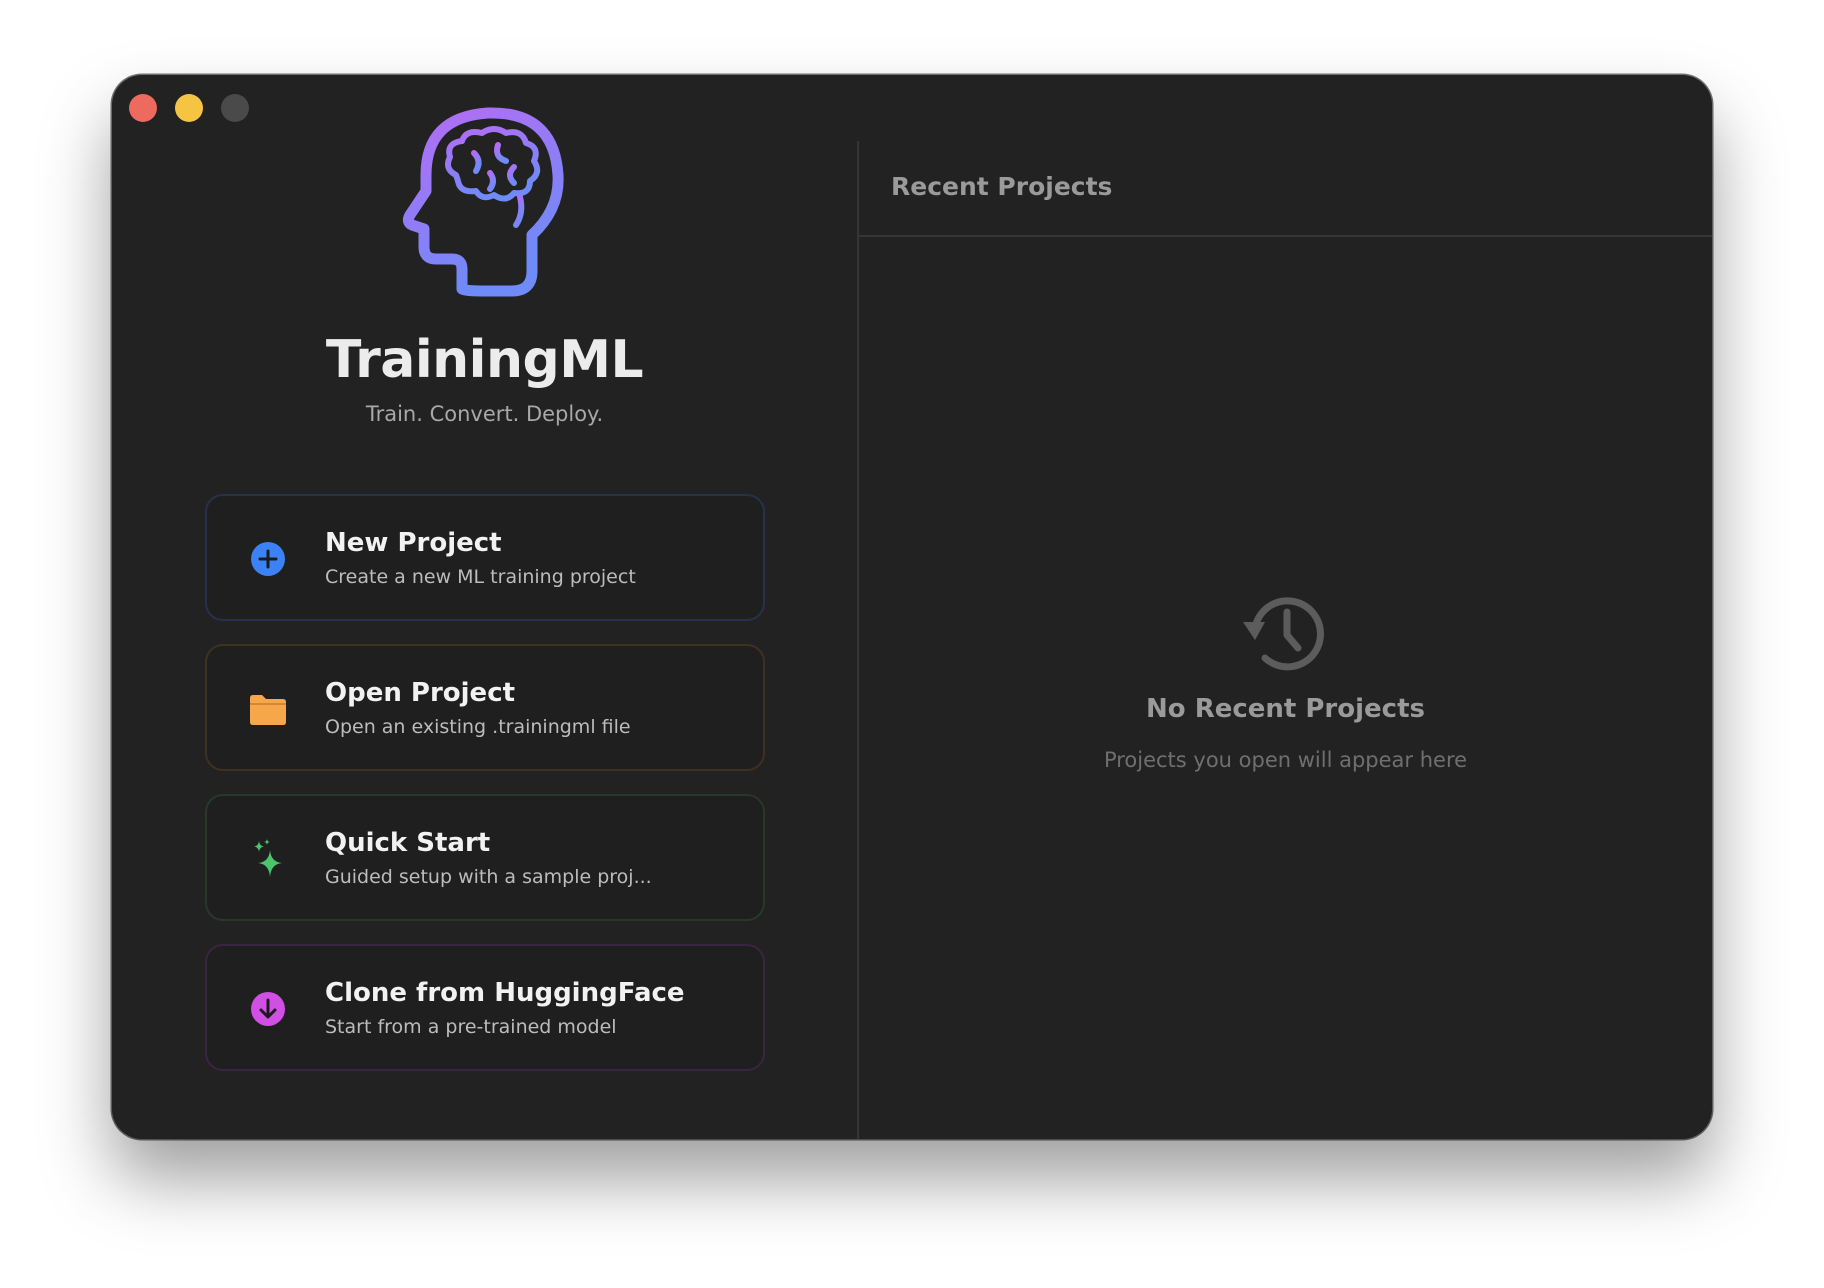  I want to click on header-divider, so click(1285, 236).